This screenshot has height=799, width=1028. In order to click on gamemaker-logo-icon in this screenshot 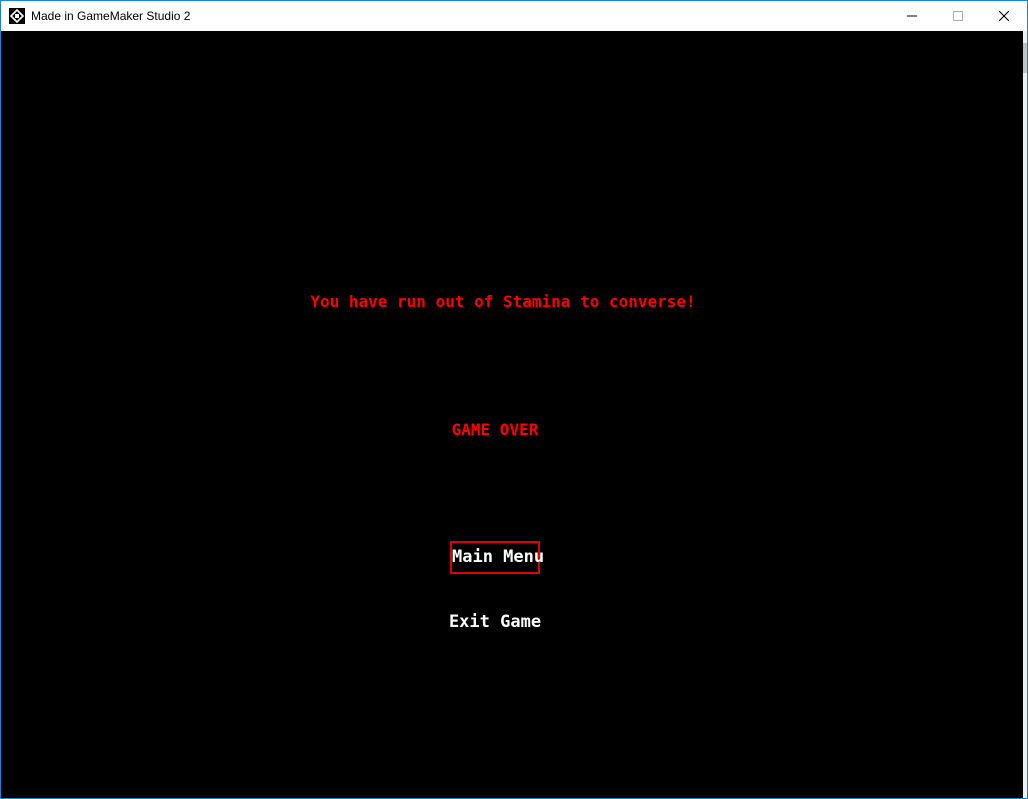, I will do `click(17, 16)`.